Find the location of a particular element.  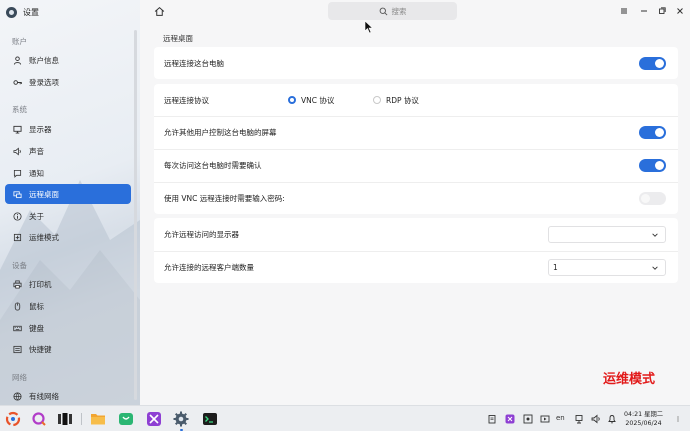

client-count-label: 允许连接的远程客户端数量 is located at coordinates (209, 267).